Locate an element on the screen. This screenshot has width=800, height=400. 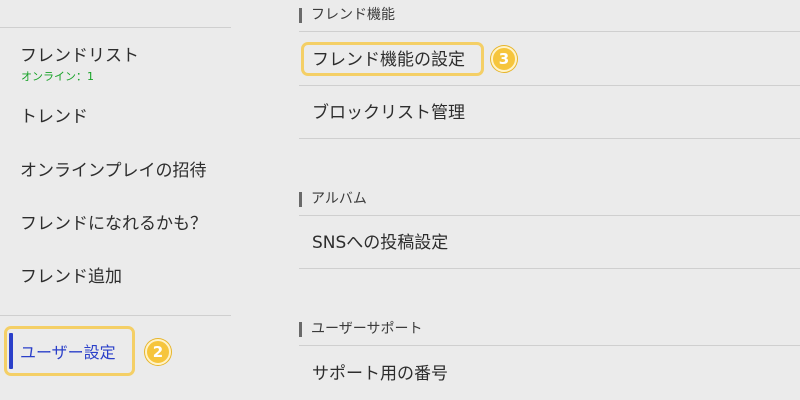
sidebar-item-trend: トレンド is located at coordinates (115, 118).